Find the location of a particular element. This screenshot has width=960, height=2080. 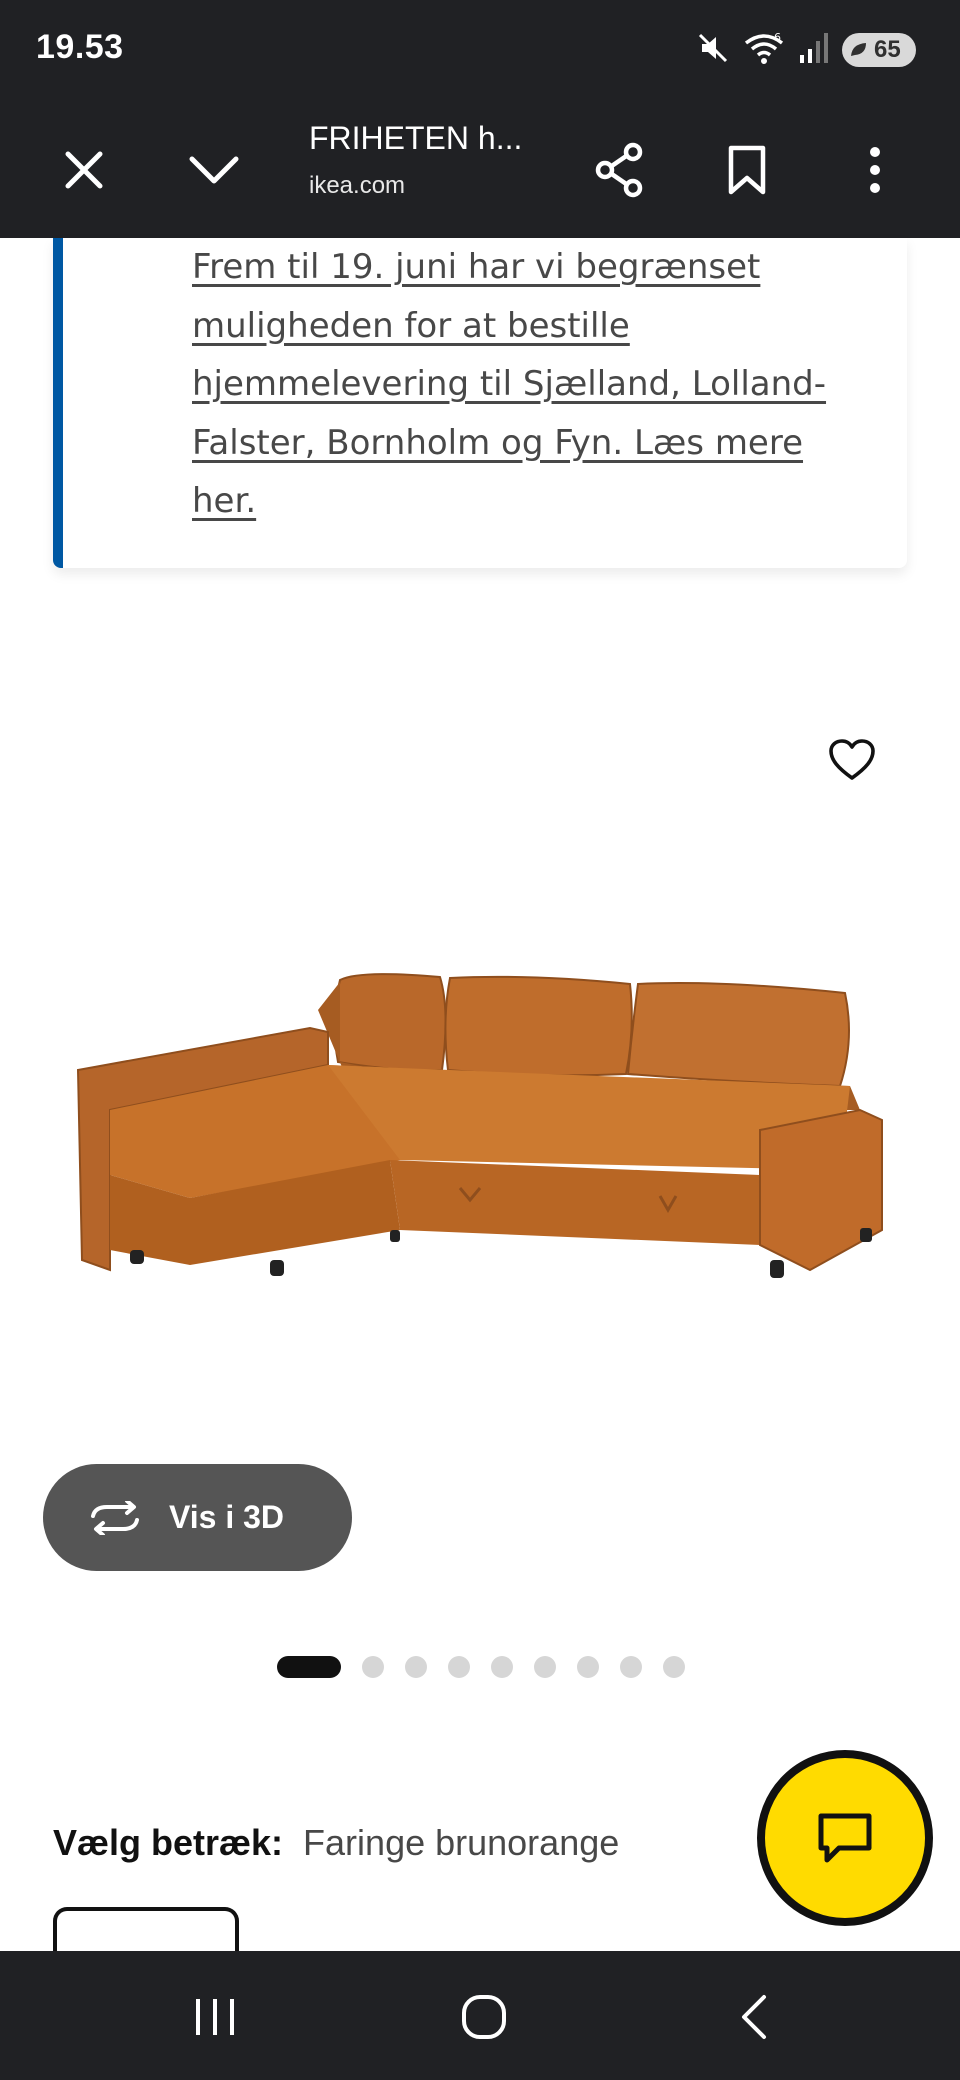

share-icon is located at coordinates (619, 170).